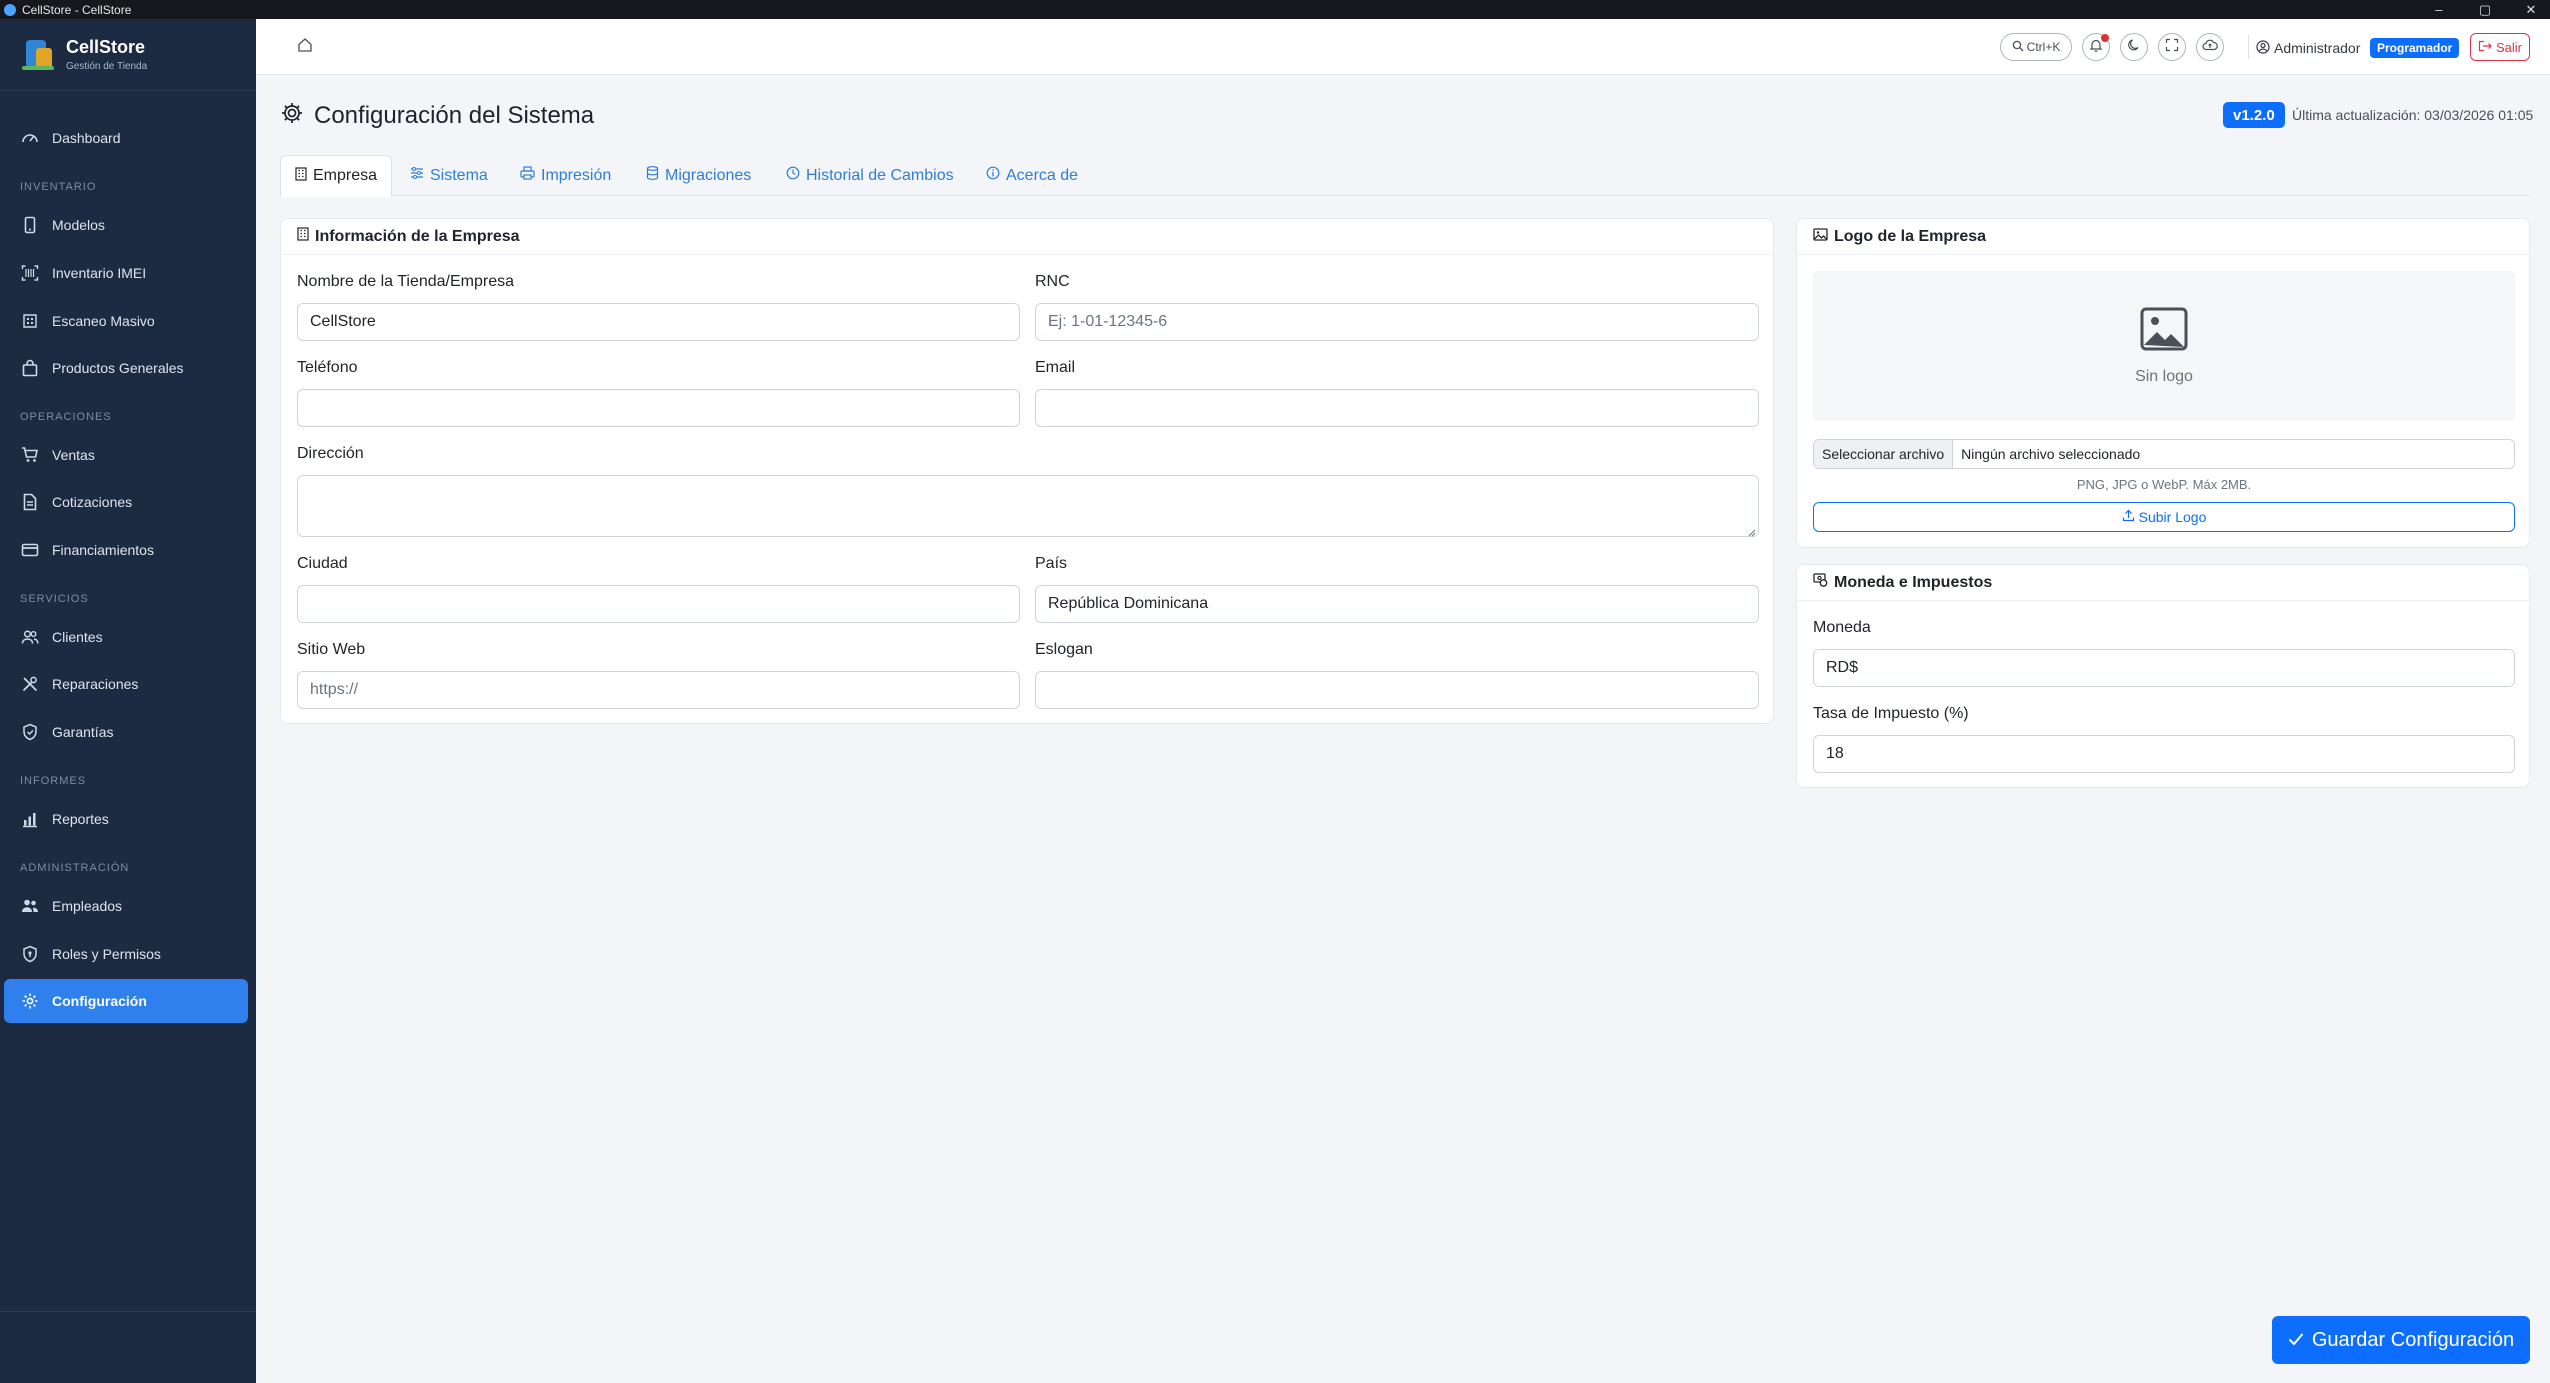 The height and width of the screenshot is (1383, 2550). What do you see at coordinates (58, 187) in the screenshot?
I see `nav-section-inventario: INVENTARIO` at bounding box center [58, 187].